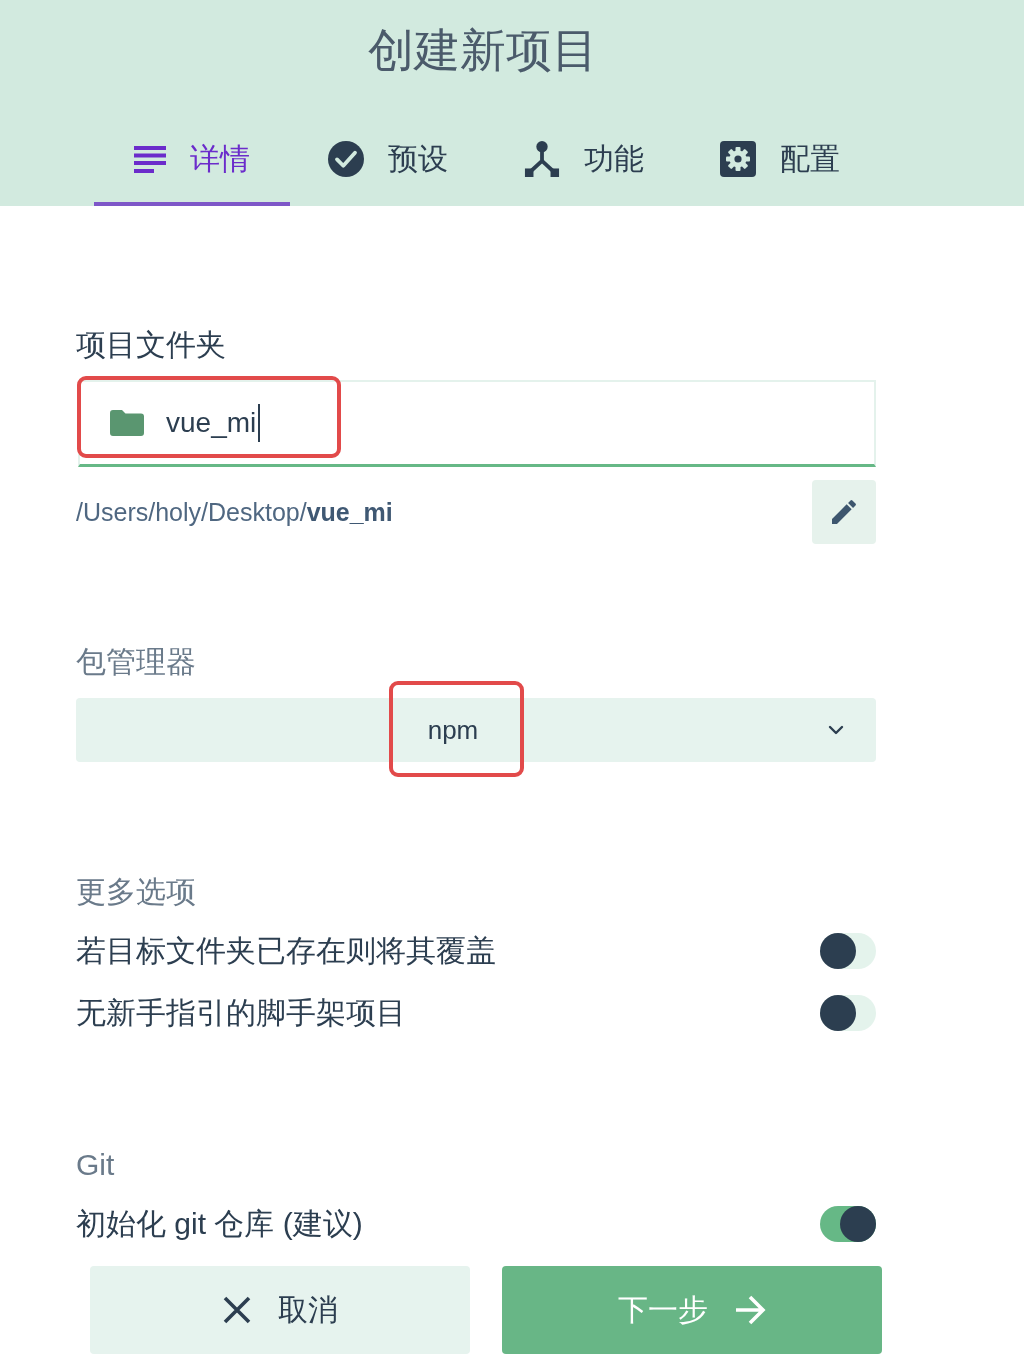 The image size is (1024, 1370). I want to click on gear-square-icon, so click(738, 159).